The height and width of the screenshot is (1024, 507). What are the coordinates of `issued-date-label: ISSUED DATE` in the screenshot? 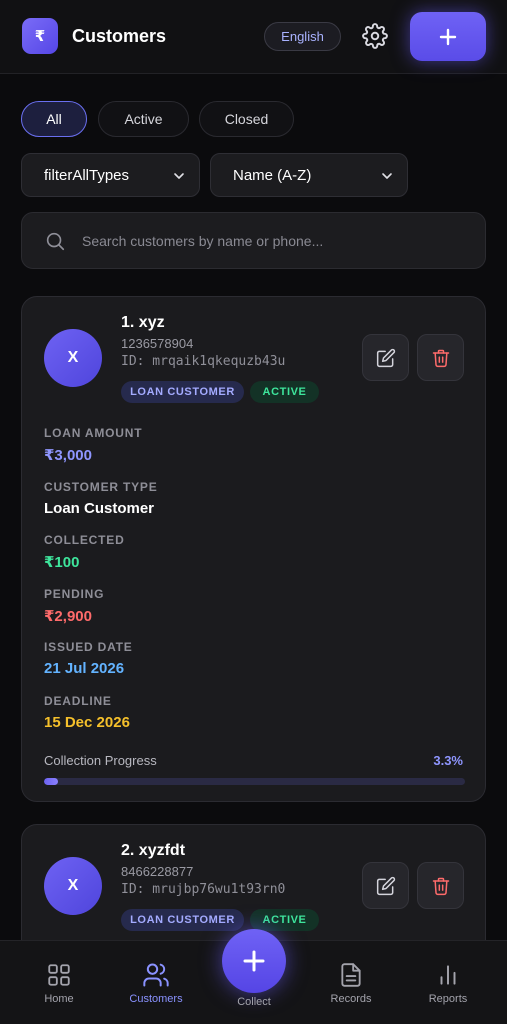 It's located at (88, 647).